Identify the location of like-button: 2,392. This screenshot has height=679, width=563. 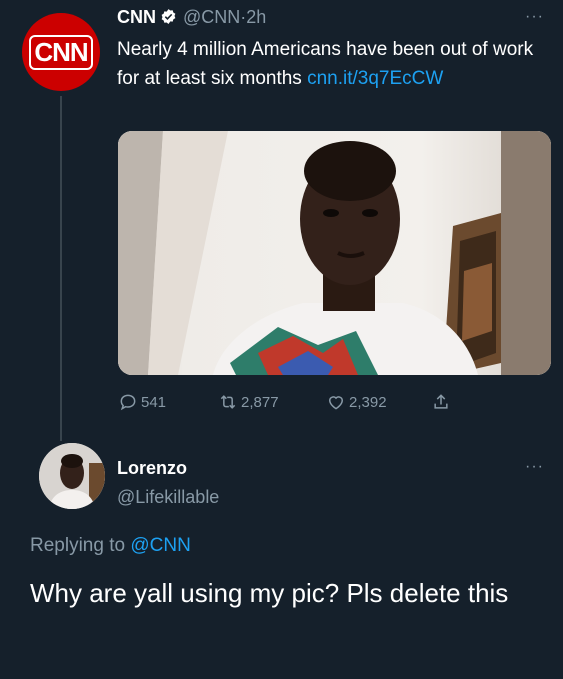
(356, 402).